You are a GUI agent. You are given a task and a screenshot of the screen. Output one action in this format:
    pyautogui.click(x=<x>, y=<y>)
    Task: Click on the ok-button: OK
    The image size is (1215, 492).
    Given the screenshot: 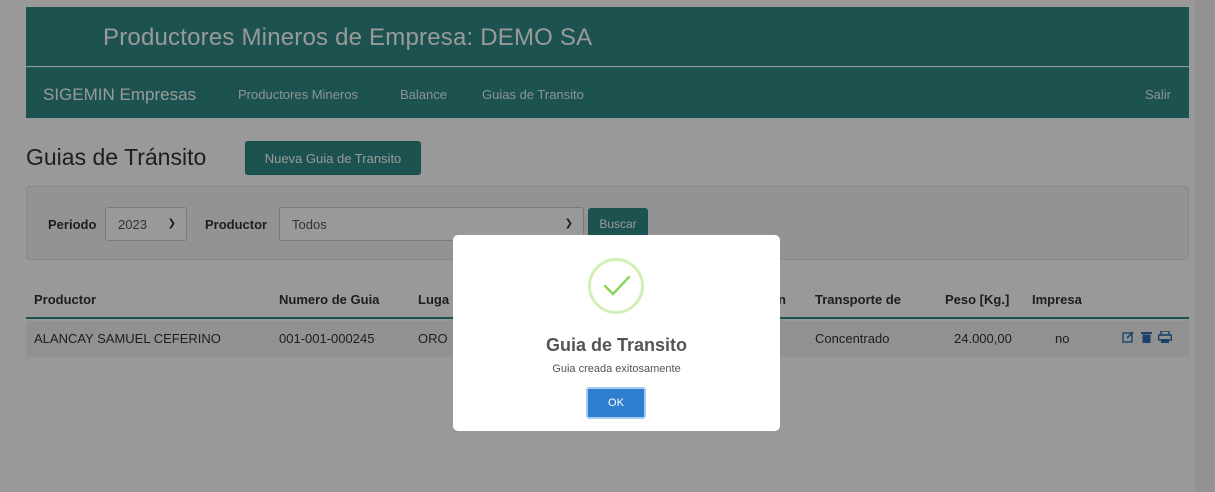 What is the action you would take?
    pyautogui.click(x=616, y=403)
    